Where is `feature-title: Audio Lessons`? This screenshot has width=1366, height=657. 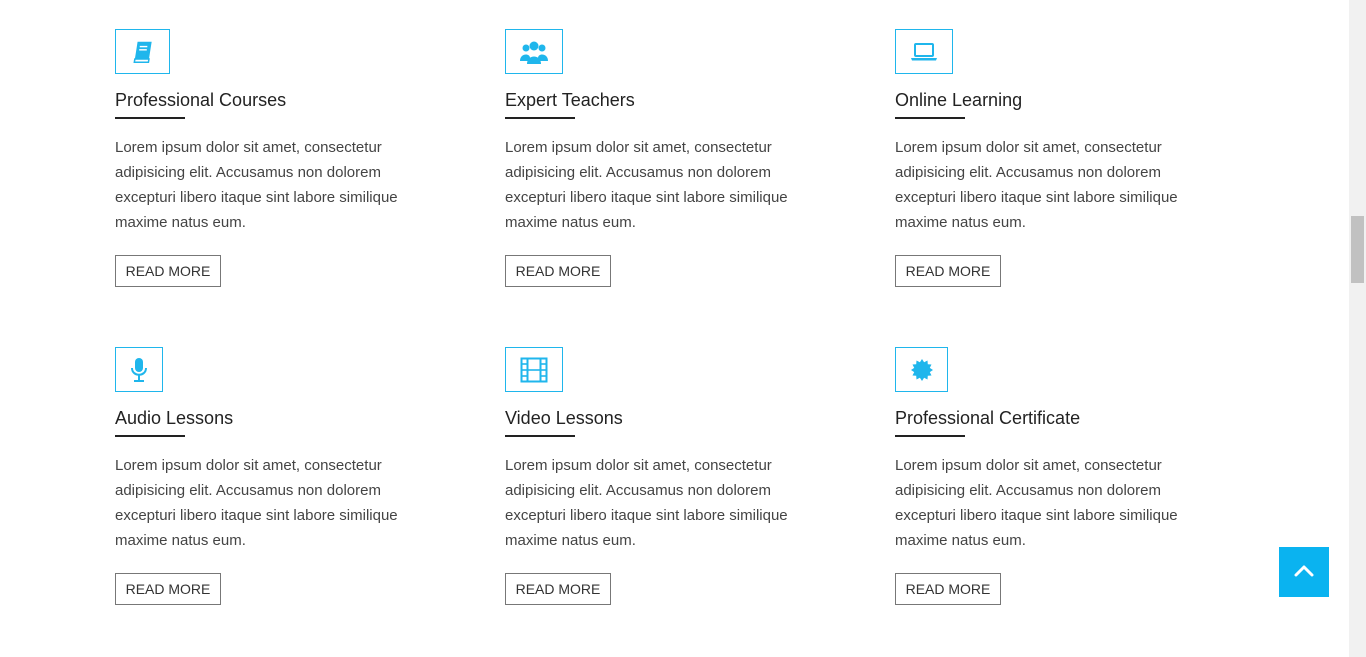
feature-title: Audio Lessons is located at coordinates (174, 418).